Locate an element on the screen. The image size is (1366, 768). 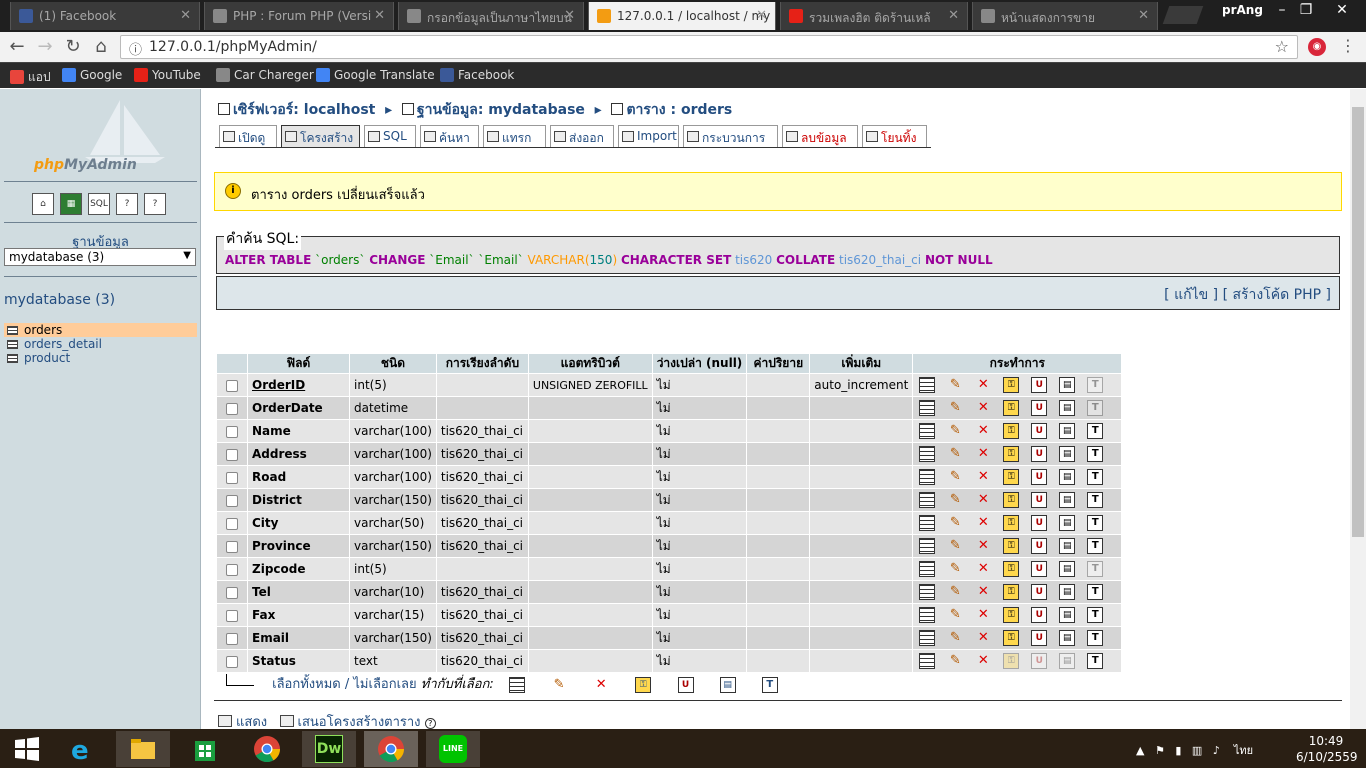
browser-tab: รวมเพลงฮิต ติดร้านเหล้ ✕ is located at coordinates (874, 16).